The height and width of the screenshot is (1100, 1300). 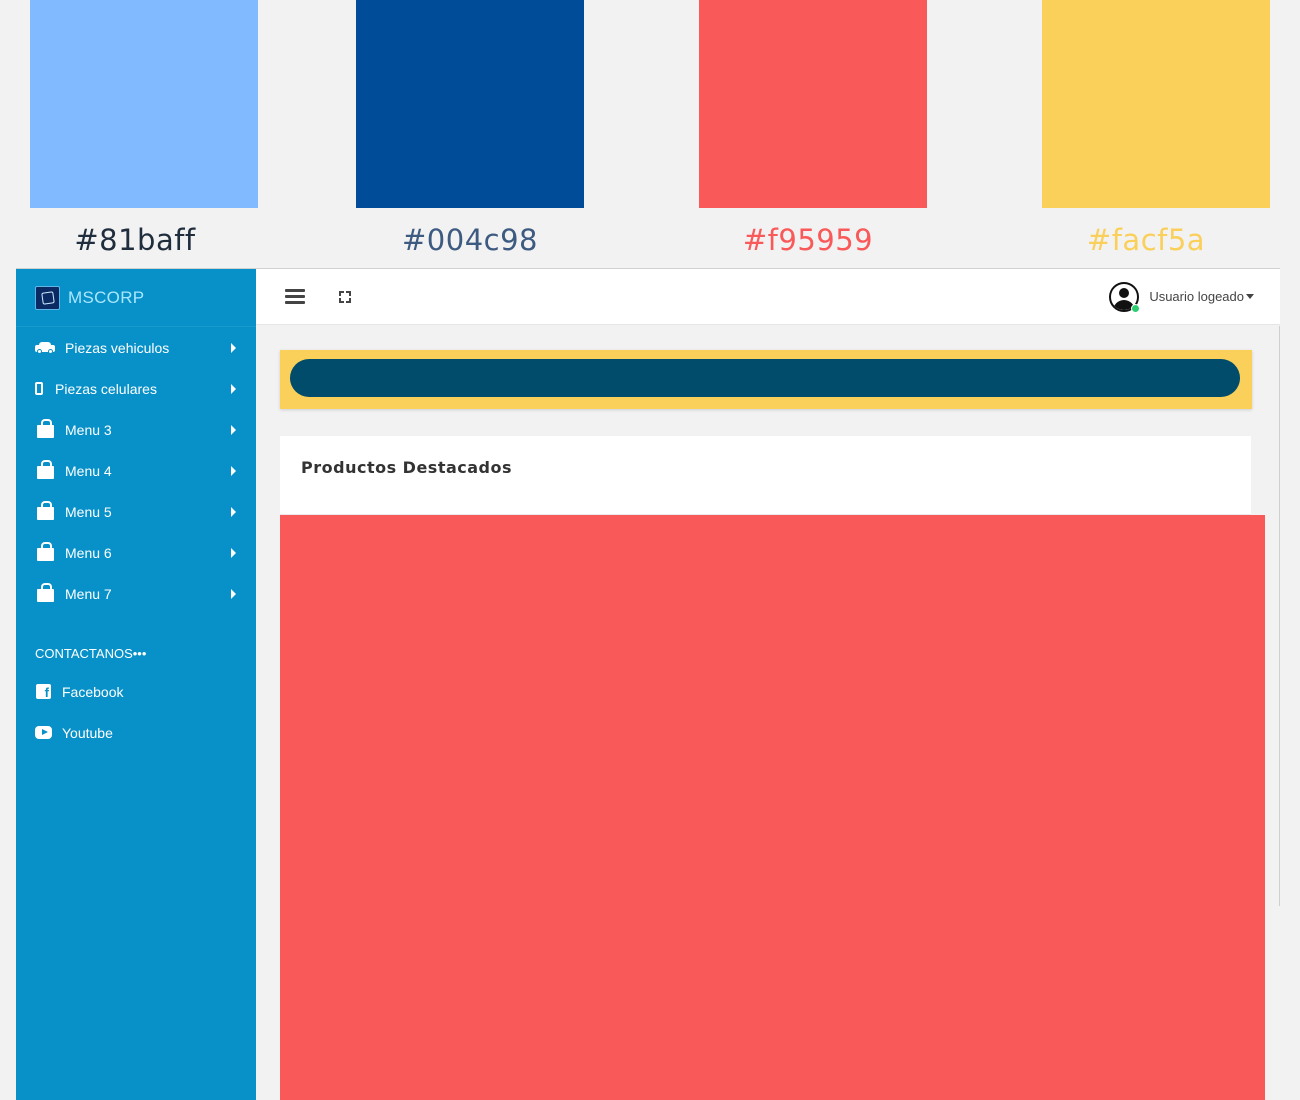 I want to click on social-link-label: Facebook, so click(x=93, y=691).